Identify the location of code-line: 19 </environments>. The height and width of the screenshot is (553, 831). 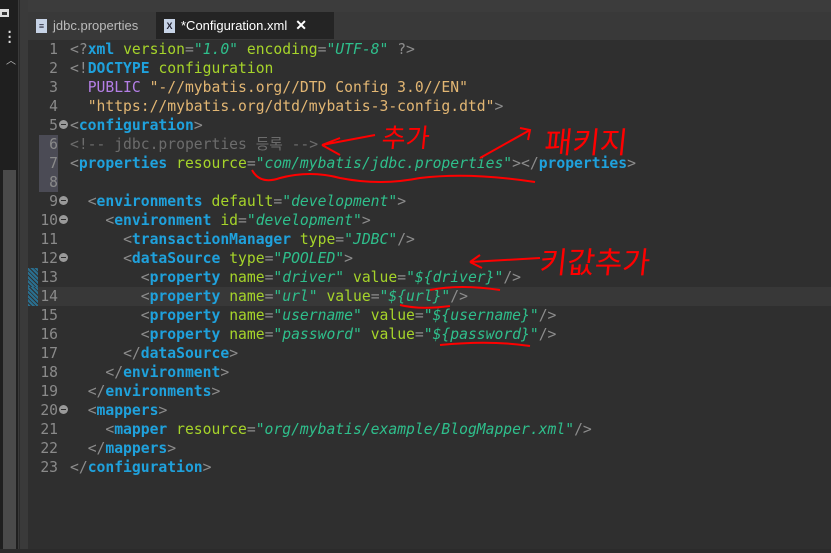
(429, 391).